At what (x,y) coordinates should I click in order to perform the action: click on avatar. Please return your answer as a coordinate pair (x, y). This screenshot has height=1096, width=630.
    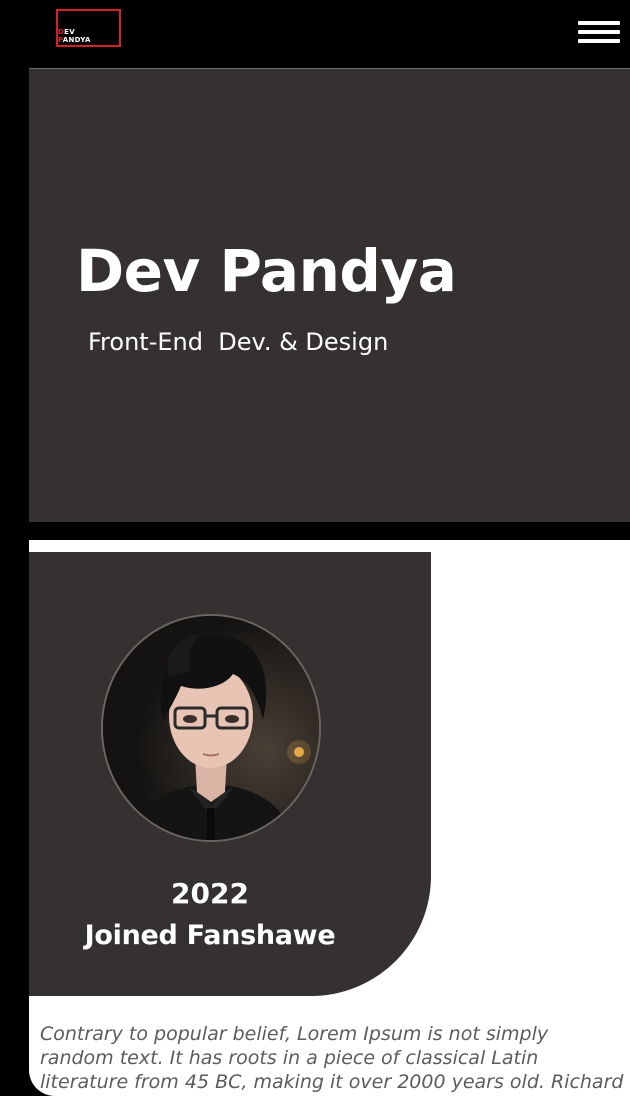
    Looking at the image, I should click on (211, 728).